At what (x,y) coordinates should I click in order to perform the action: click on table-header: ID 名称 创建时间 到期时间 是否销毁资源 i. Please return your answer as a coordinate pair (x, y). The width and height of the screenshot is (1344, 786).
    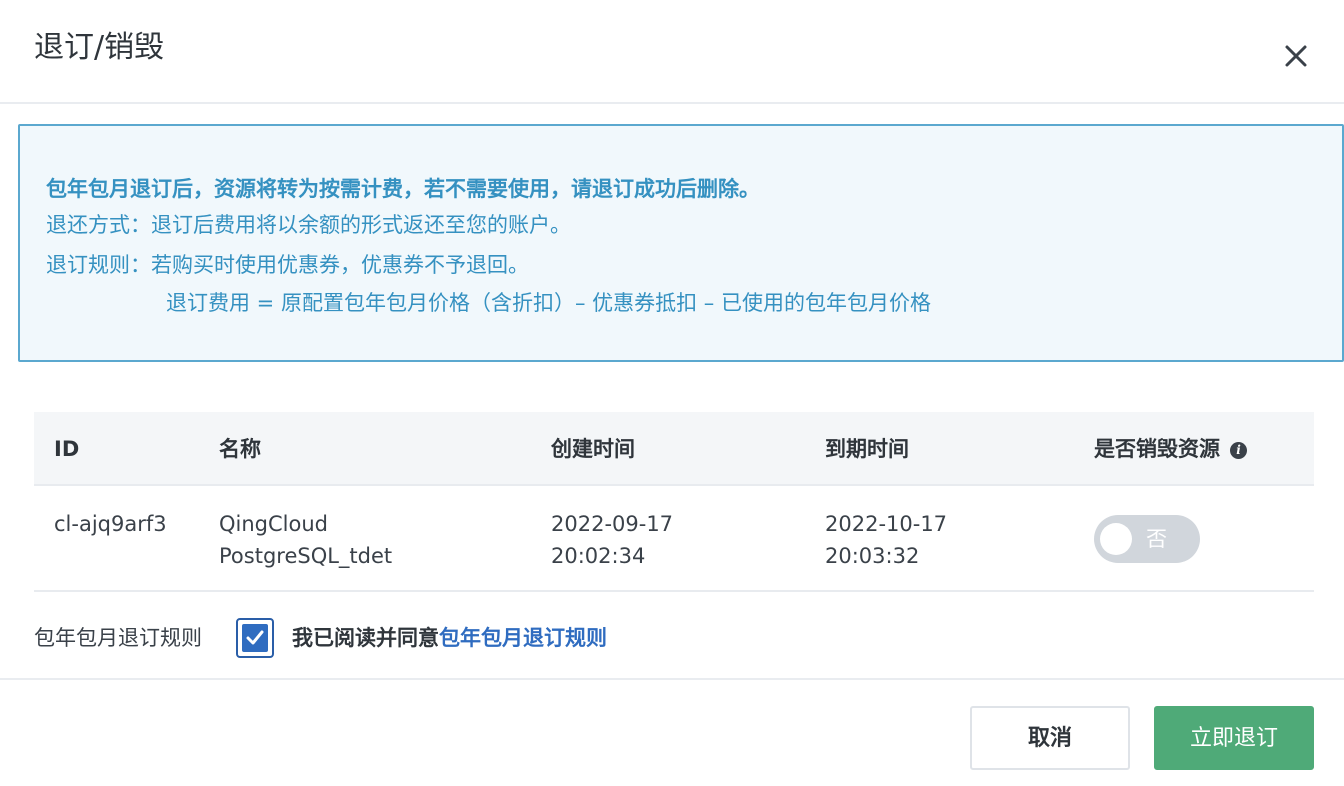
    Looking at the image, I should click on (674, 449).